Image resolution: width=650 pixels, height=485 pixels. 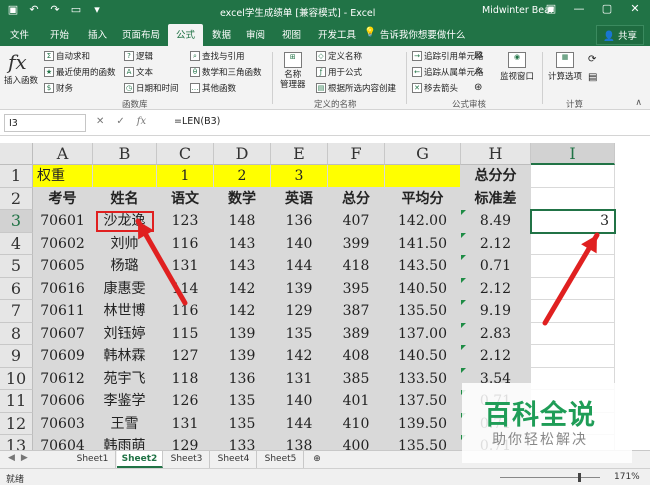 I want to click on collapse-ribbon-icon: ∧, so click(x=638, y=103).